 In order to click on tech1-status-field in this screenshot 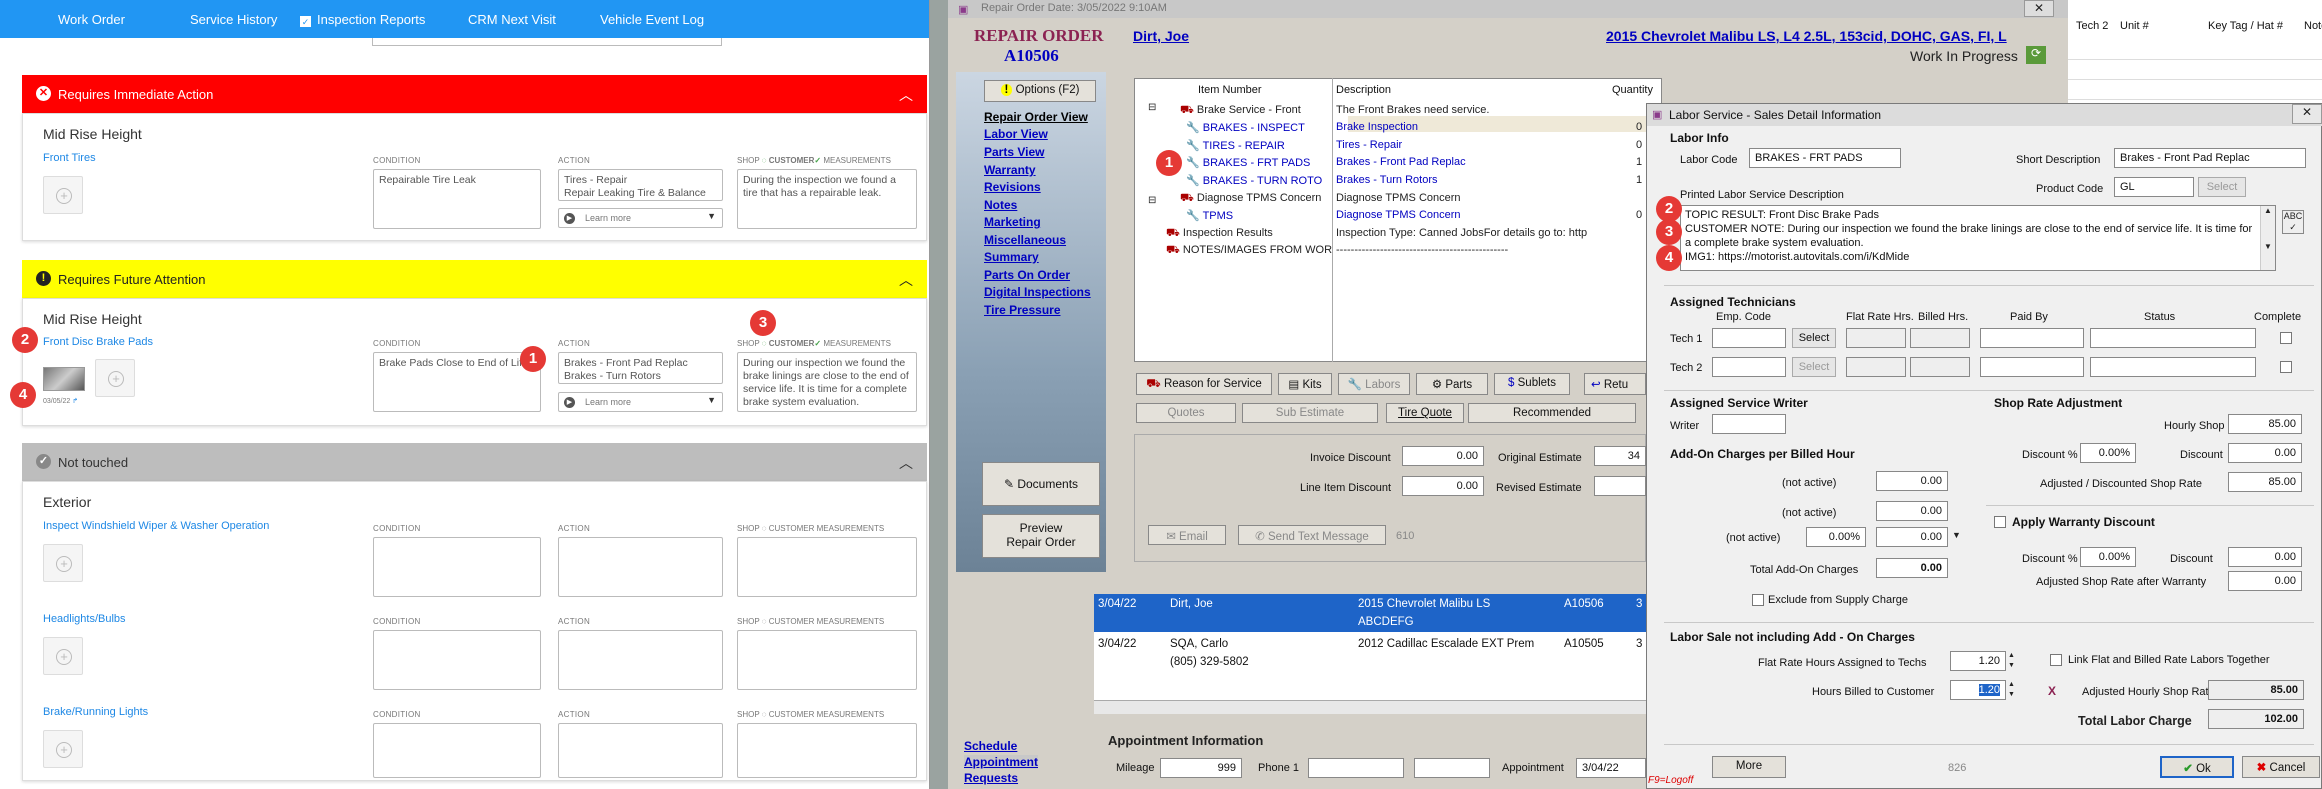, I will do `click(2173, 338)`.